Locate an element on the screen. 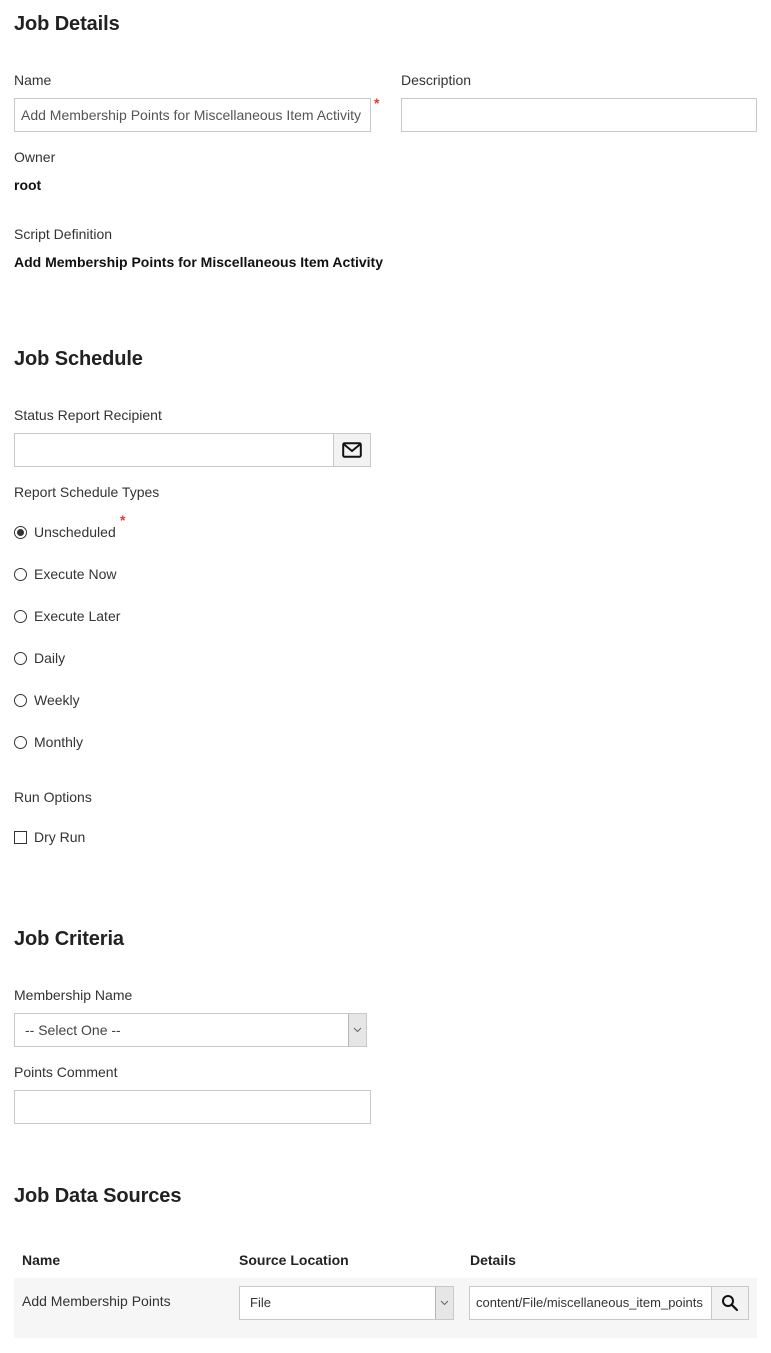  script-definition-label: Script Definition is located at coordinates (63, 234).